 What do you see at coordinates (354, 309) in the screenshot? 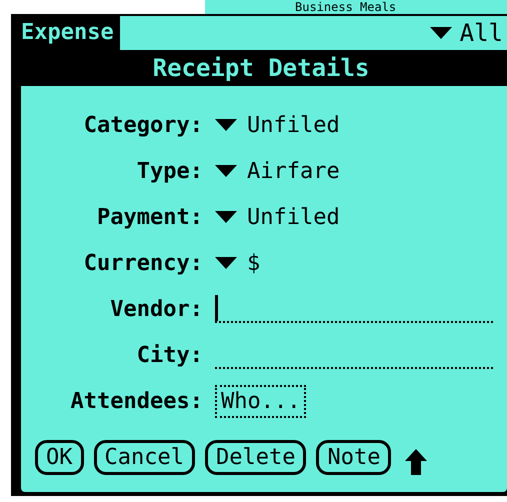
I see `input-field` at bounding box center [354, 309].